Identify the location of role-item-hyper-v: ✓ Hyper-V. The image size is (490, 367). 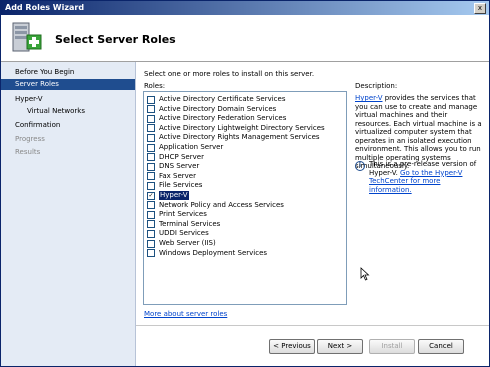
(168, 195).